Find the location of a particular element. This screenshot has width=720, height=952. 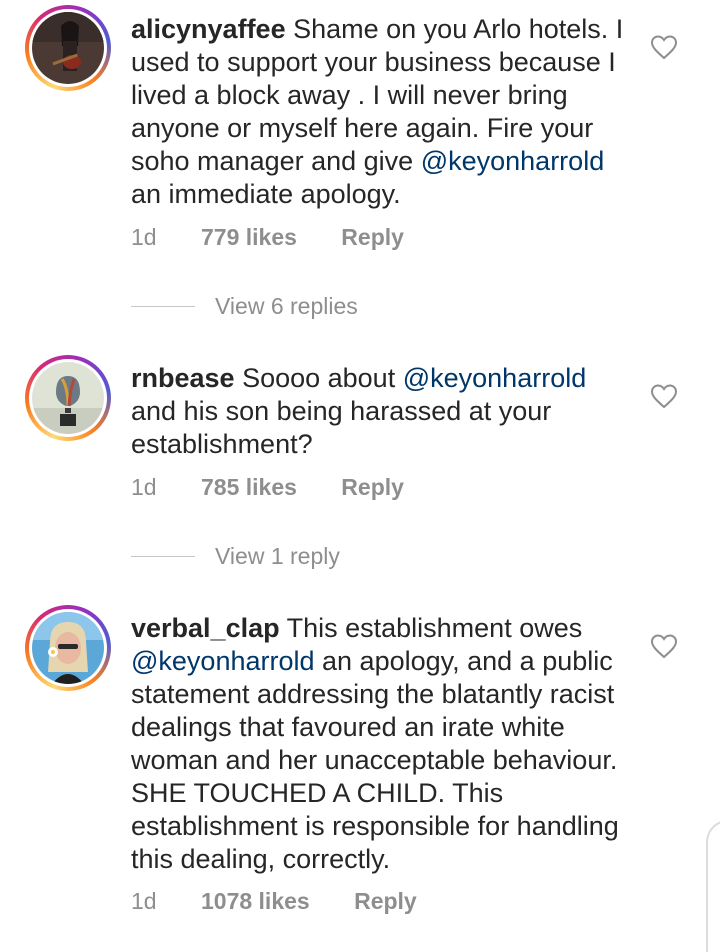

view-replies-button: View 1 reply is located at coordinates (235, 556).